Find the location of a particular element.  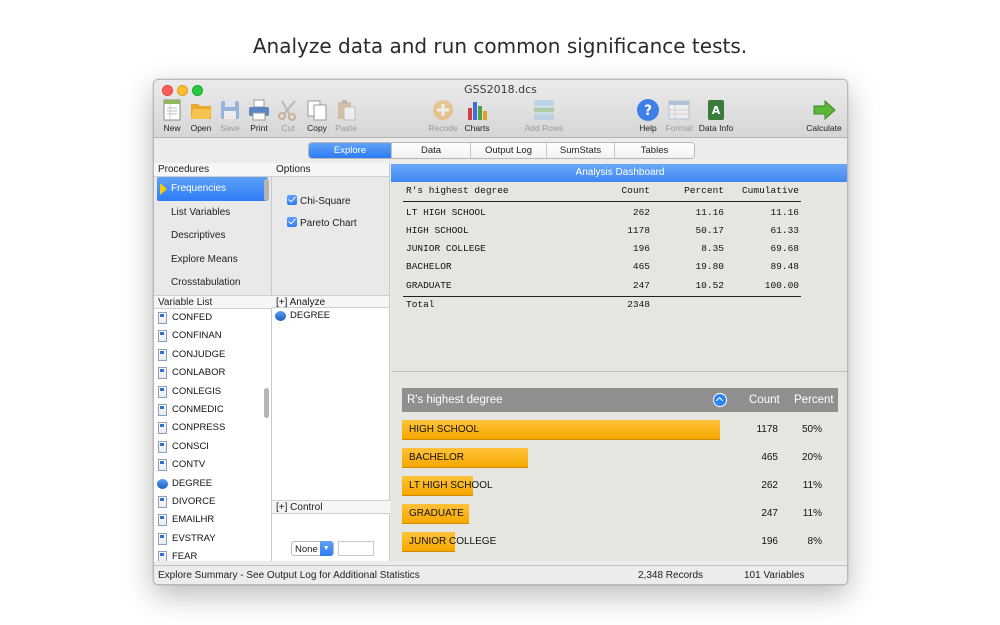

table-row: GRADUATE 247 10.52 100.00 is located at coordinates (602, 285).